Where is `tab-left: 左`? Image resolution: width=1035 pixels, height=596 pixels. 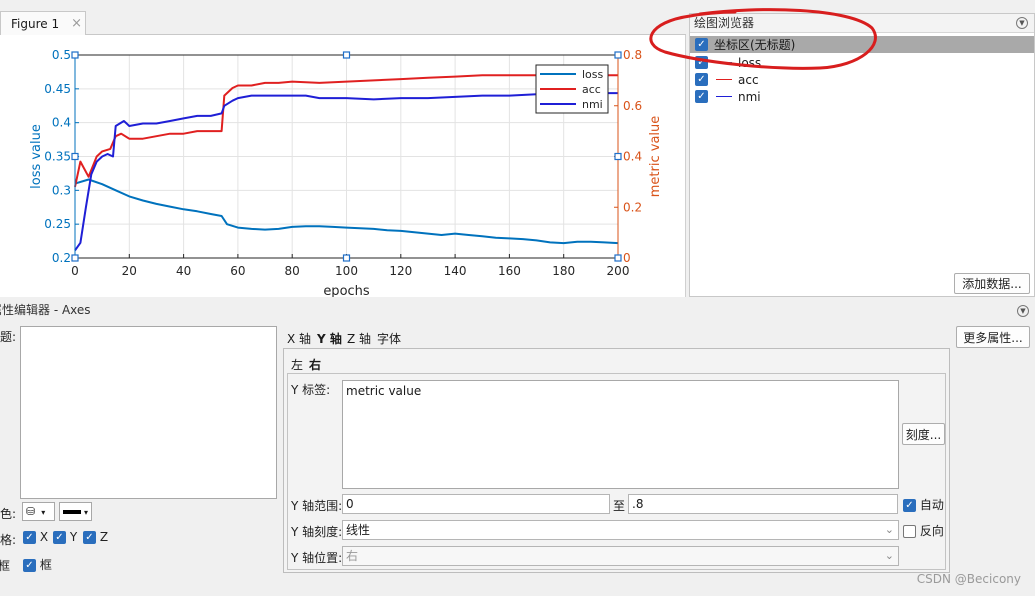 tab-left: 左 is located at coordinates (297, 364).